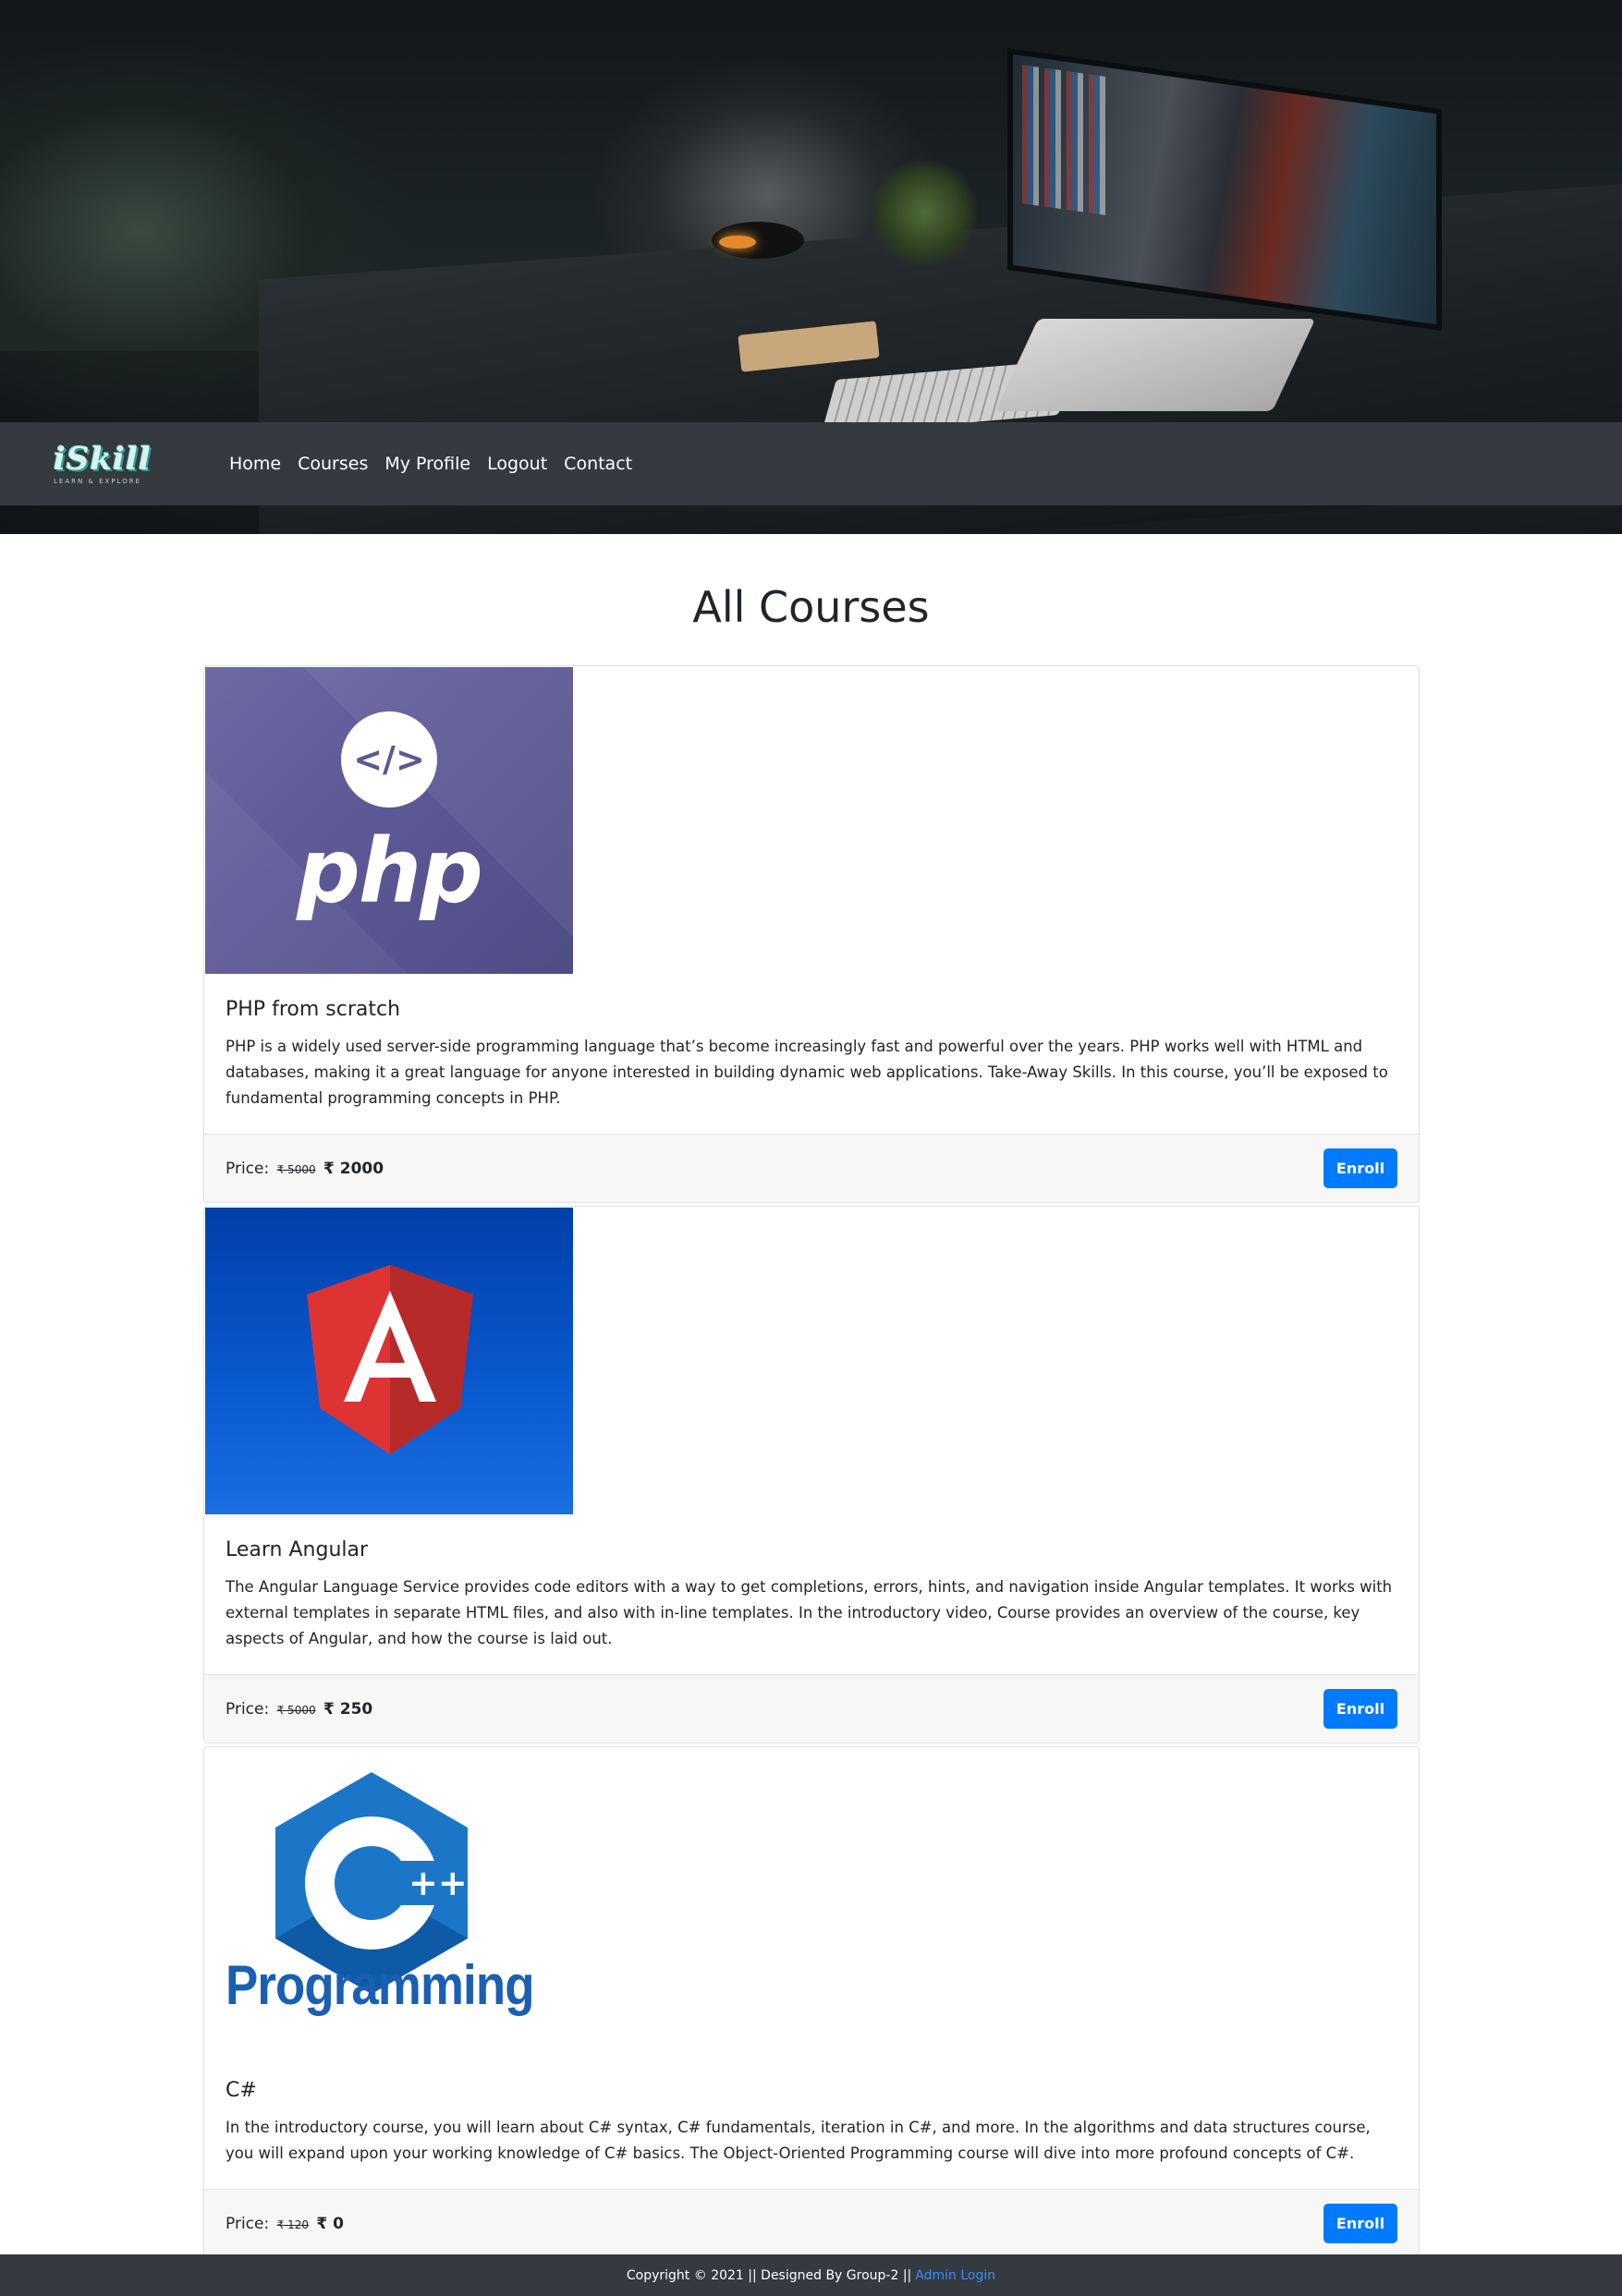  I want to click on course-footer: Price: ₹ 120 ₹ 0 Enroll, so click(812, 2223).